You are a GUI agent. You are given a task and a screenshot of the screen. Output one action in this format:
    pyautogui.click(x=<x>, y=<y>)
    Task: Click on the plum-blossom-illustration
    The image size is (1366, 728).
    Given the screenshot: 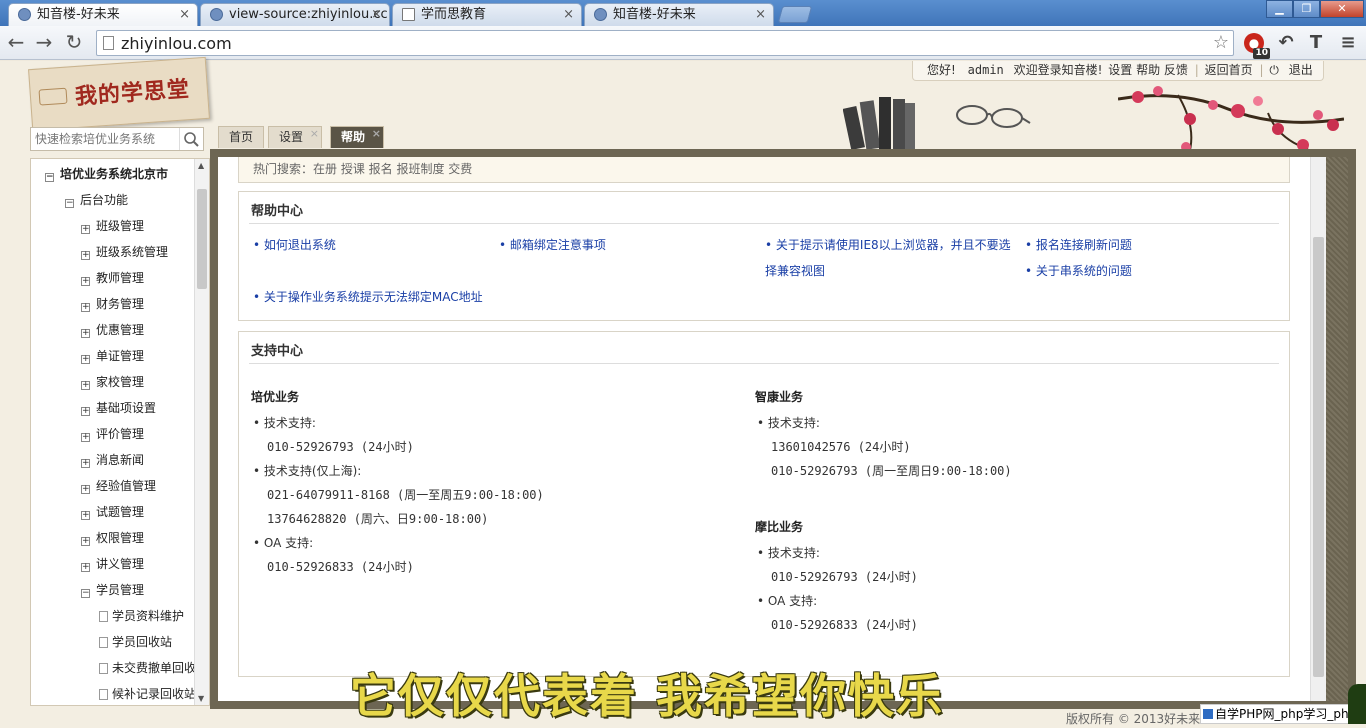 What is the action you would take?
    pyautogui.click(x=1231, y=122)
    